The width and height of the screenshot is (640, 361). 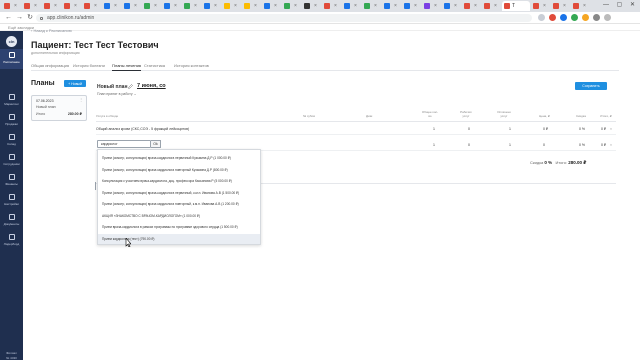 What do you see at coordinates (8, 17) in the screenshot?
I see `back-icon: ←` at bounding box center [8, 17].